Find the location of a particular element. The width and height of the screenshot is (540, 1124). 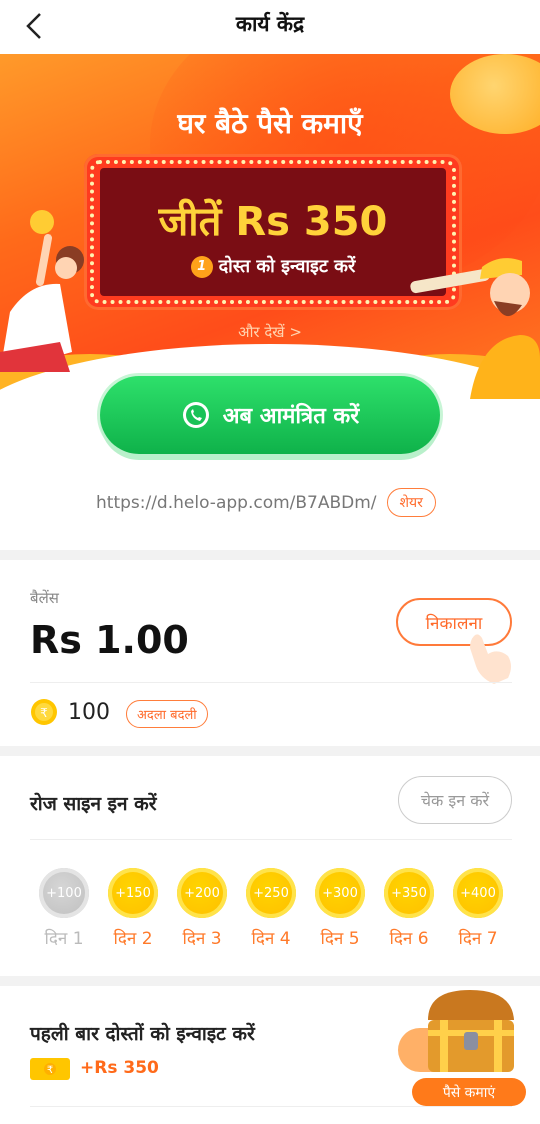

day-label: दिन 6 is located at coordinates (409, 939).